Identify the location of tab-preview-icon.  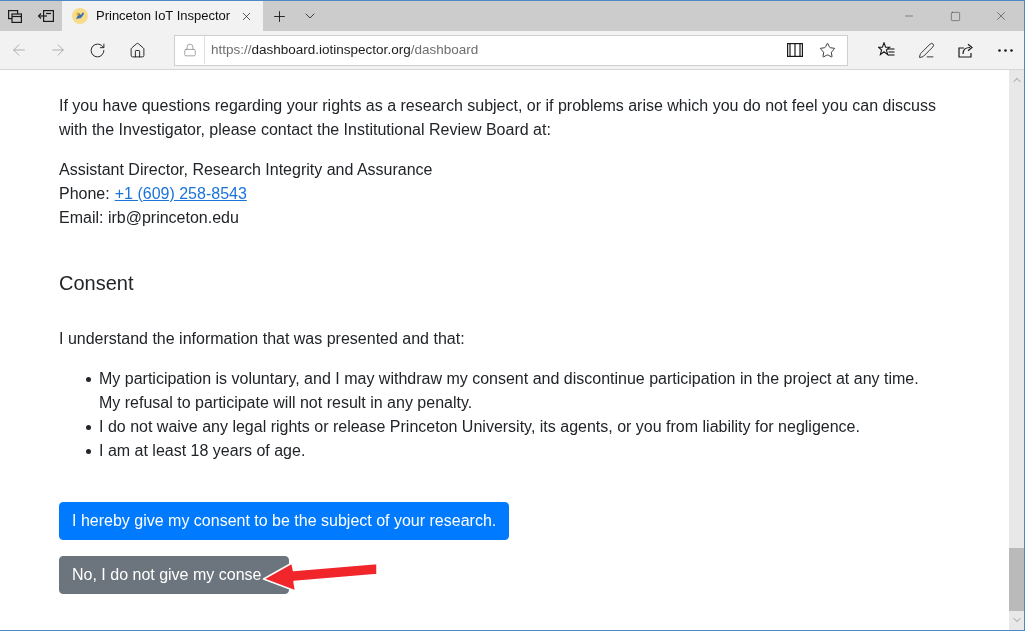
(15, 16).